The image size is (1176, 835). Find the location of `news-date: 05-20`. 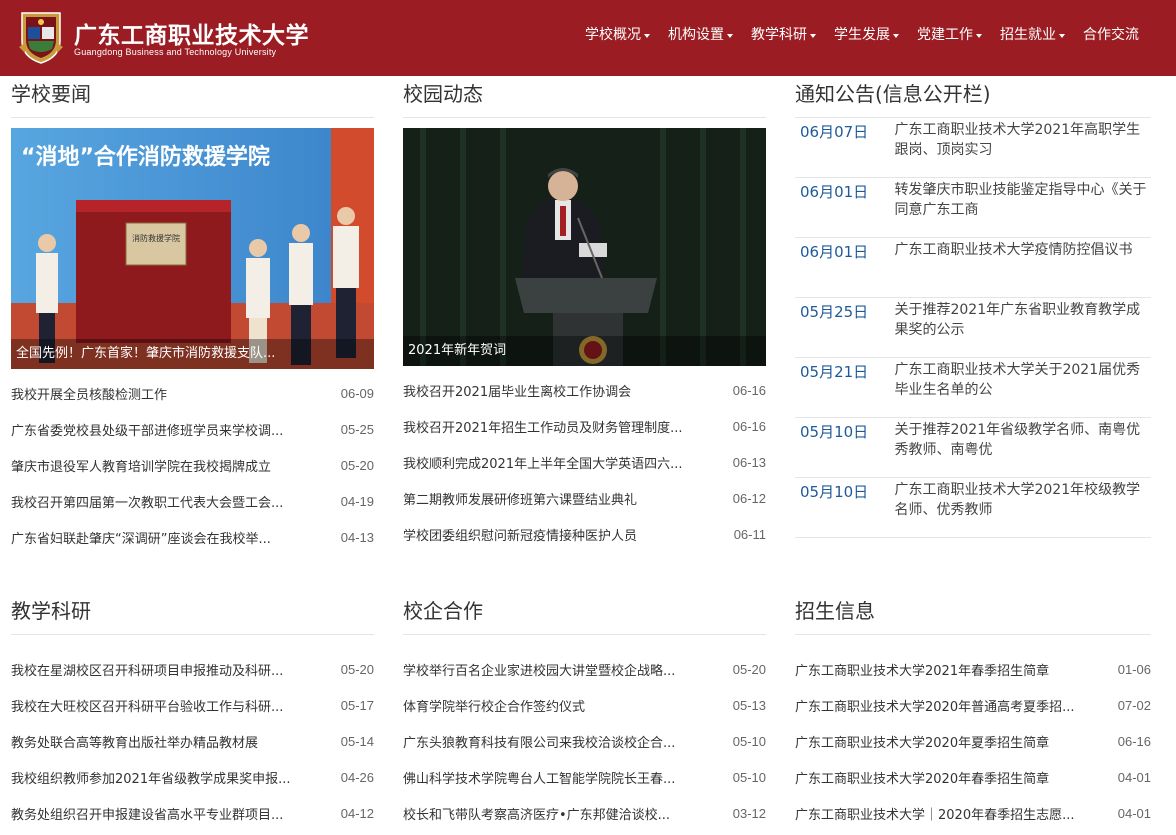

news-date: 05-20 is located at coordinates (749, 669).